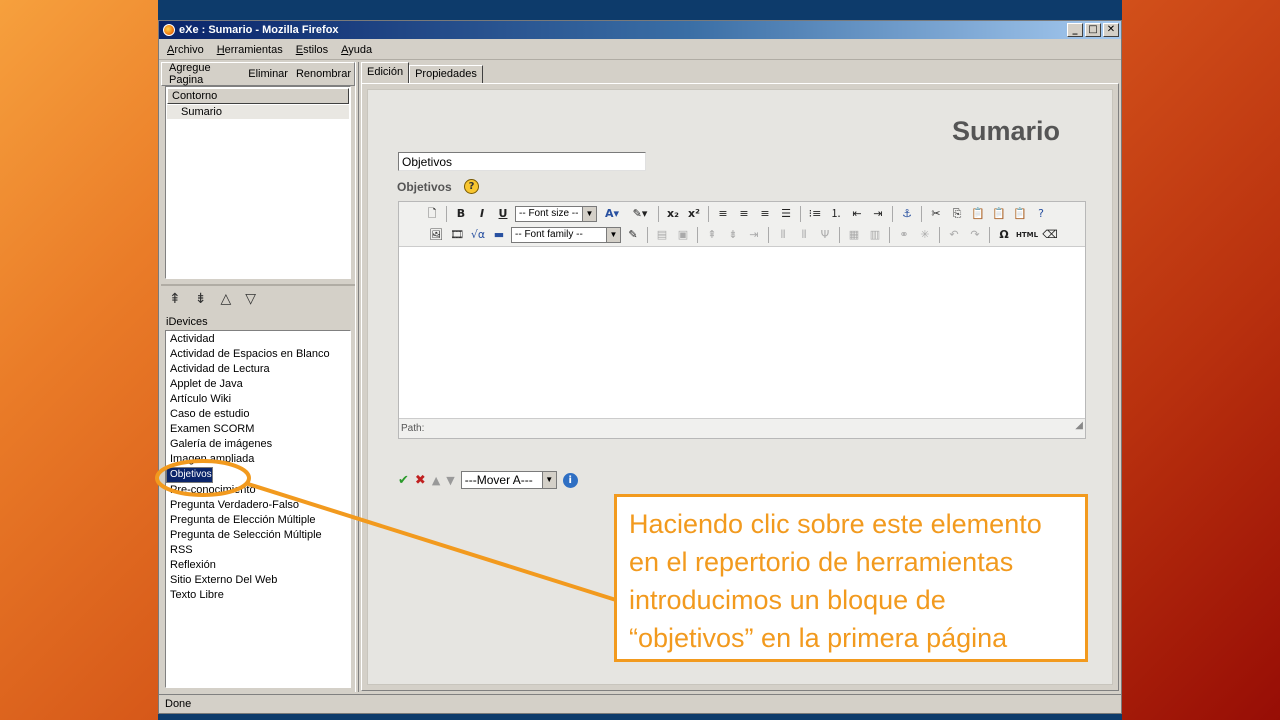  I want to click on maximize-button: □, so click(1093, 30).